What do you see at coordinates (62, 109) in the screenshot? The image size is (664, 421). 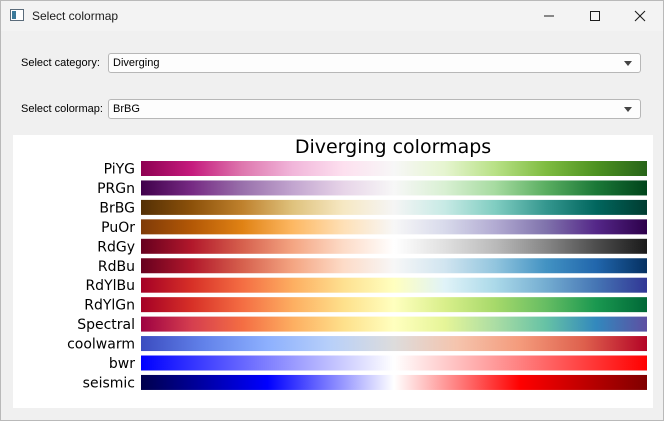 I see `colormap-label: Select colormap:` at bounding box center [62, 109].